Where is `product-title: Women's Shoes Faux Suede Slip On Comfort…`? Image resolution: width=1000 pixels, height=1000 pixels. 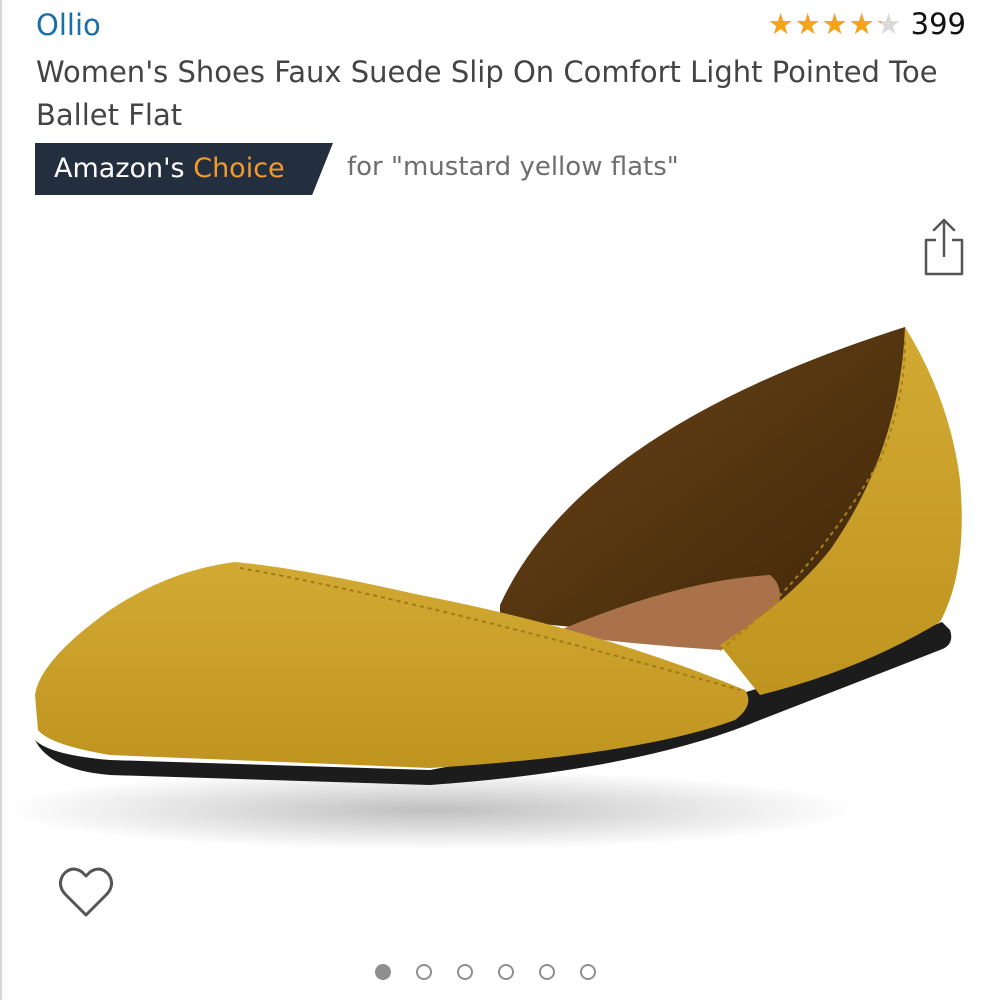 product-title: Women's Shoes Faux Suede Slip On Comfort… is located at coordinates (487, 93).